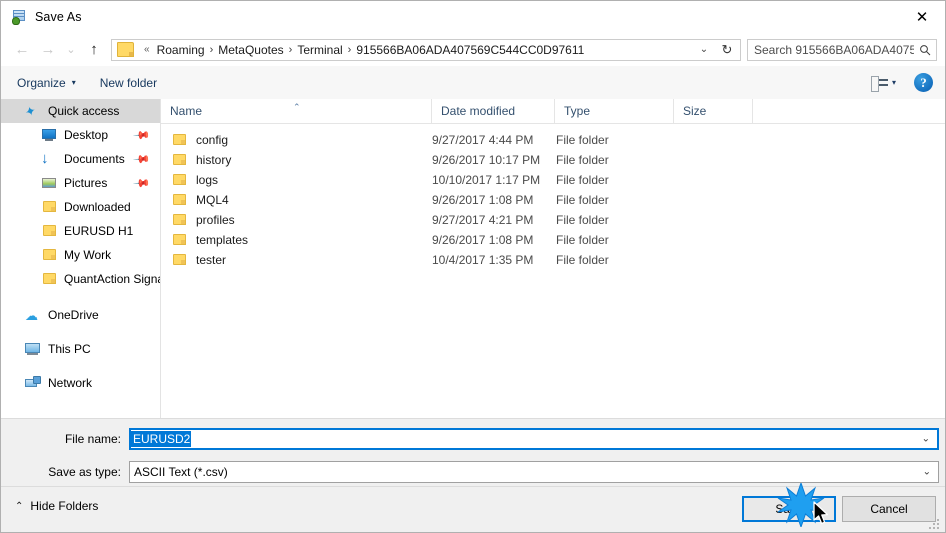  What do you see at coordinates (553, 180) in the screenshot?
I see `table-row: logs 10/10/2017 1:17 PM File folder` at bounding box center [553, 180].